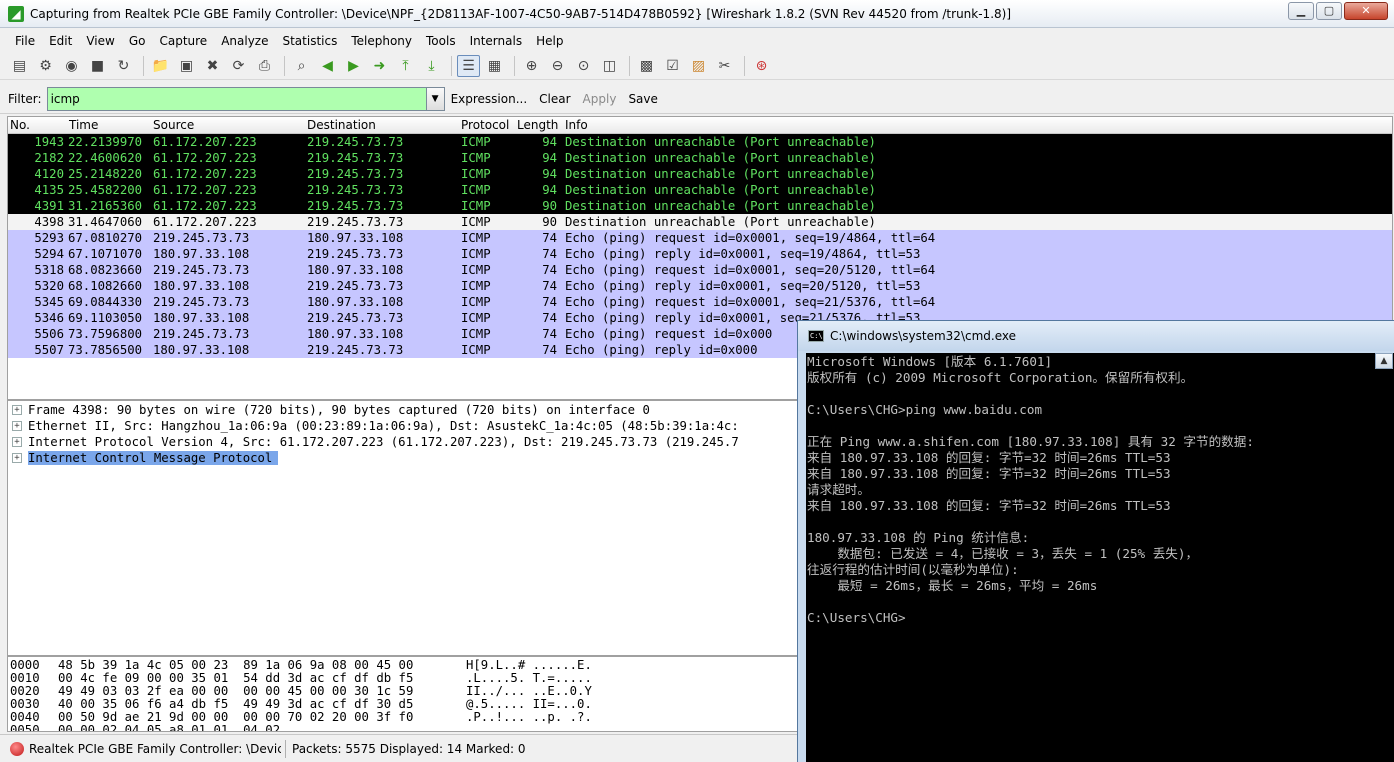 Image resolution: width=1394 pixels, height=762 pixels. What do you see at coordinates (309, 41) in the screenshot?
I see `menu-statistics: Statistics` at bounding box center [309, 41].